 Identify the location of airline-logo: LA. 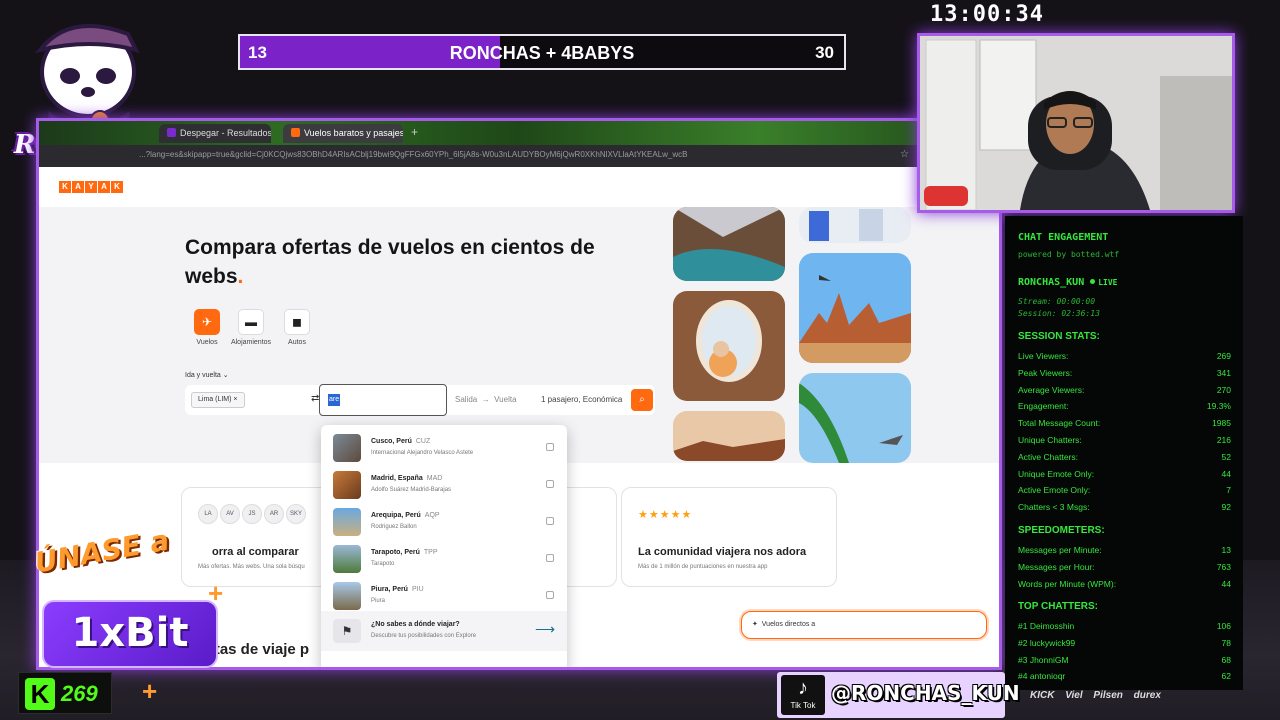
(208, 514).